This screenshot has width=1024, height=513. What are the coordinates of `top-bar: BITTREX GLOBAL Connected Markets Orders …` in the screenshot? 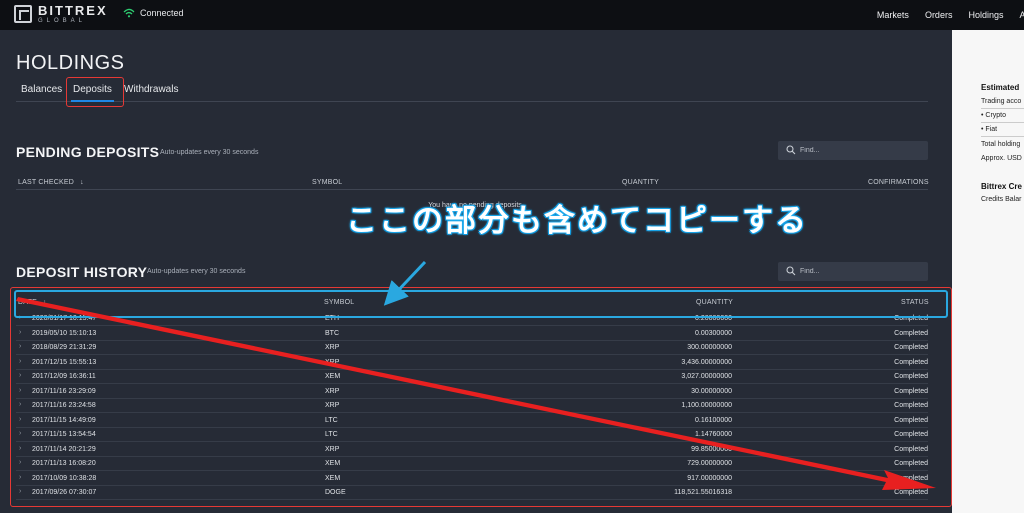 It's located at (512, 15).